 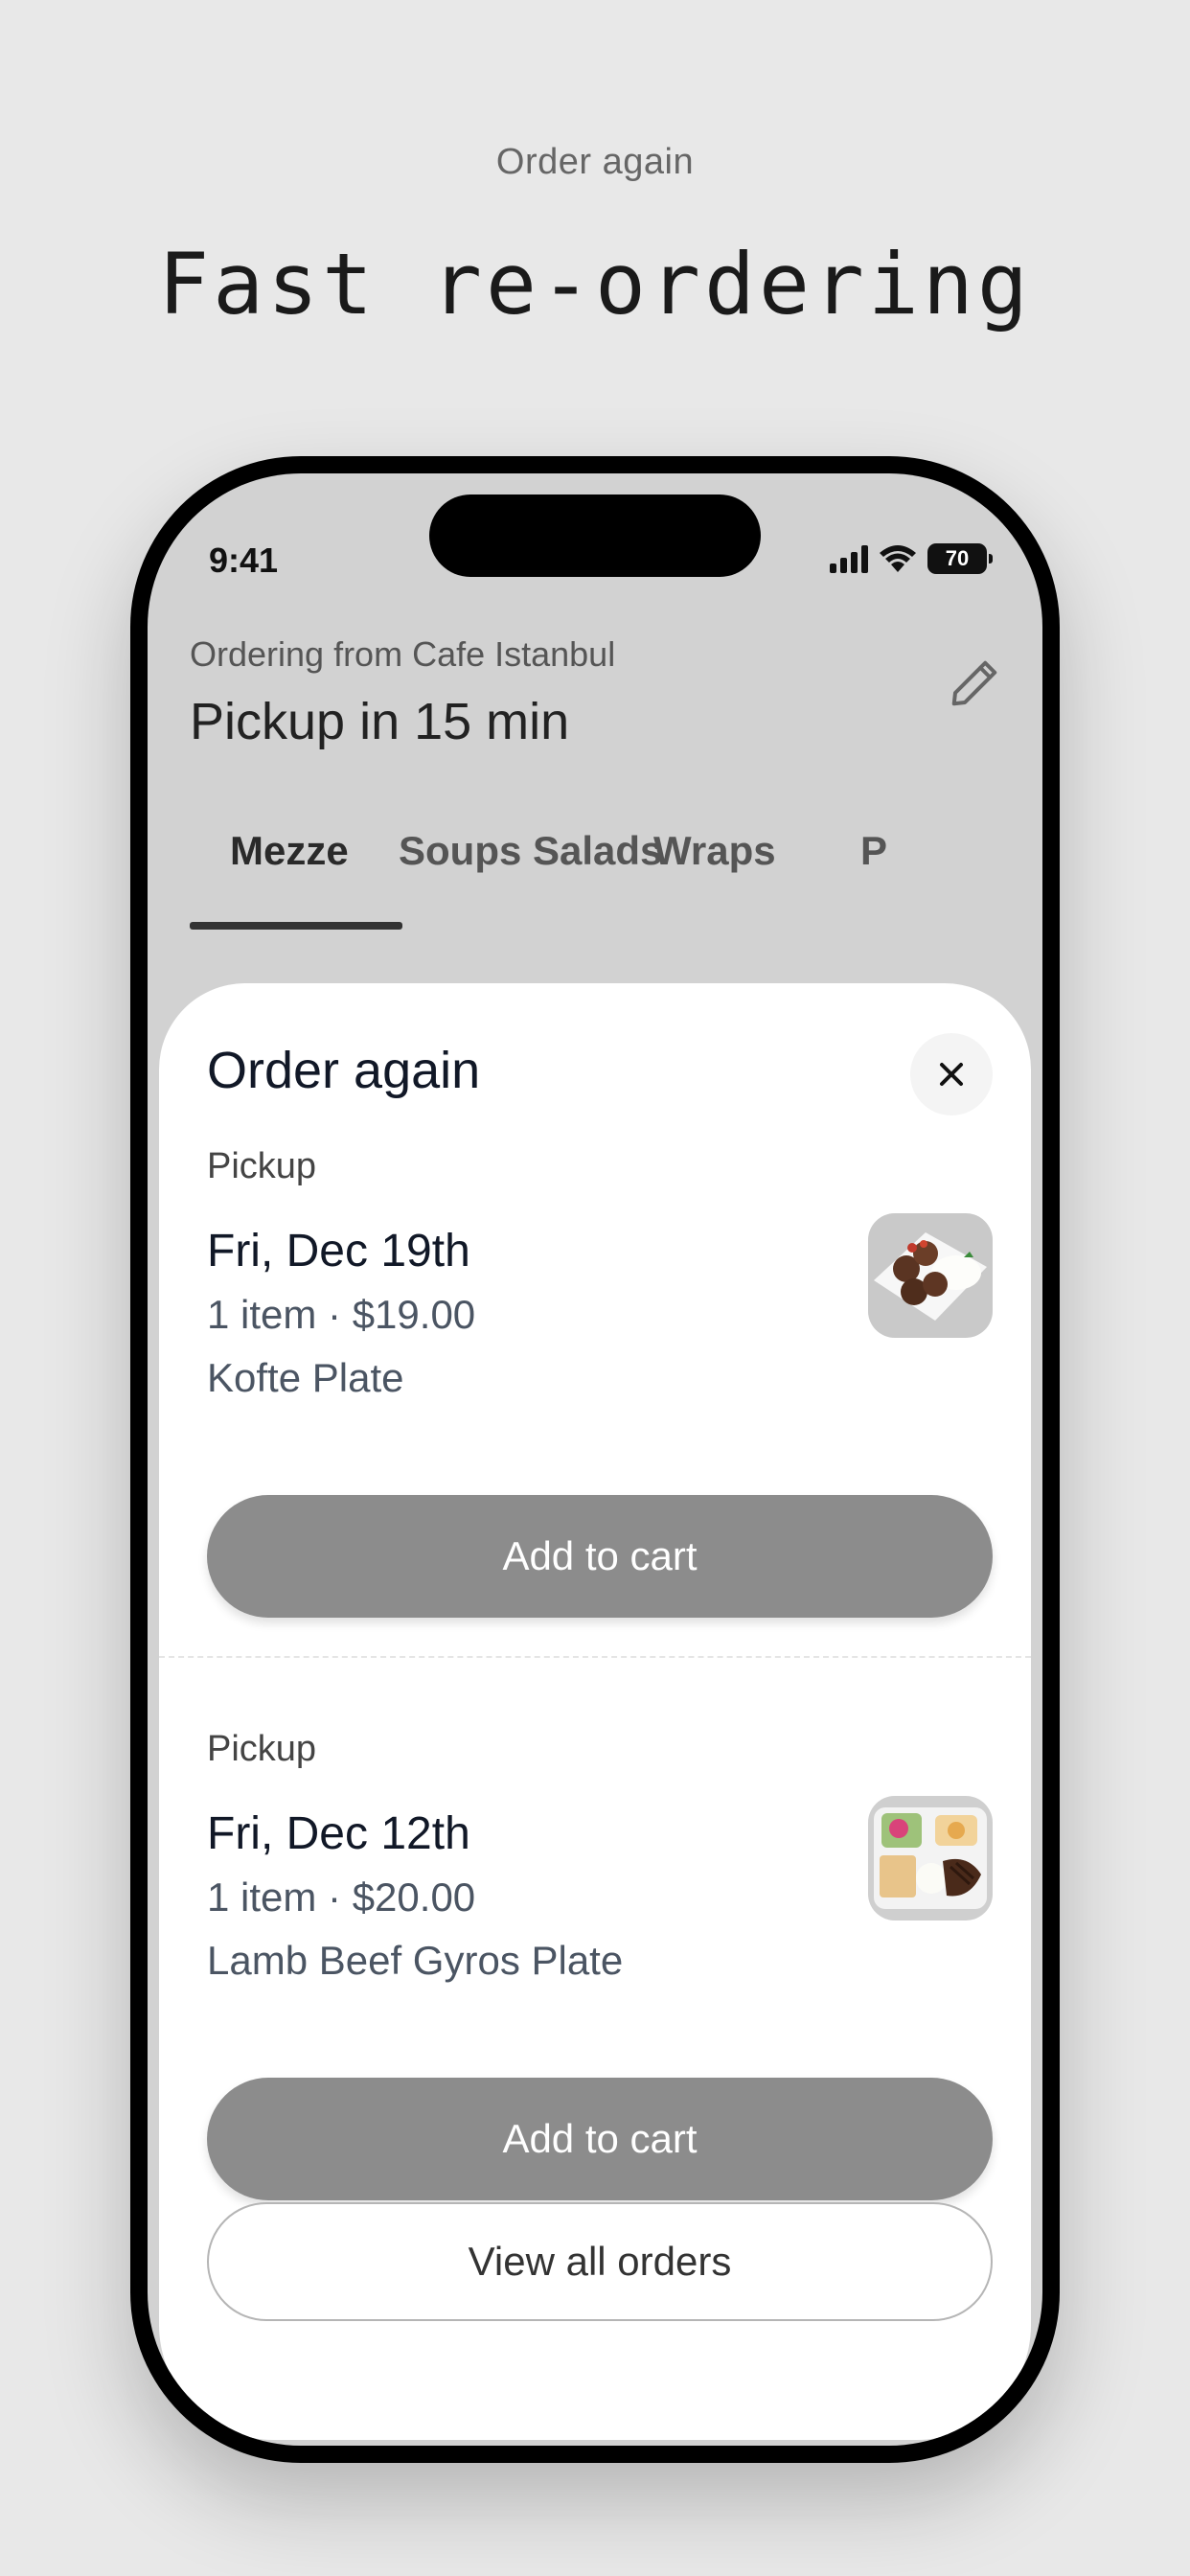 I want to click on sheet-title: Order again, so click(x=344, y=1070).